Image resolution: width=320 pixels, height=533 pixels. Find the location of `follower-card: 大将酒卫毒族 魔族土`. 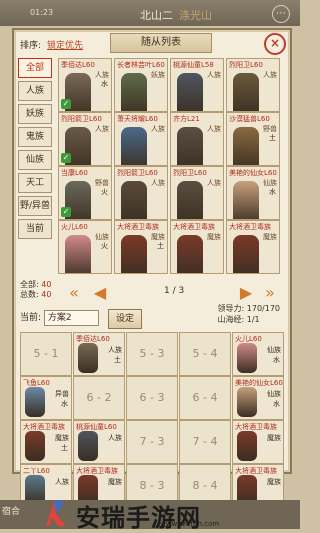

follower-card: 大将酒卫毒族 魔族土 is located at coordinates (141, 247).